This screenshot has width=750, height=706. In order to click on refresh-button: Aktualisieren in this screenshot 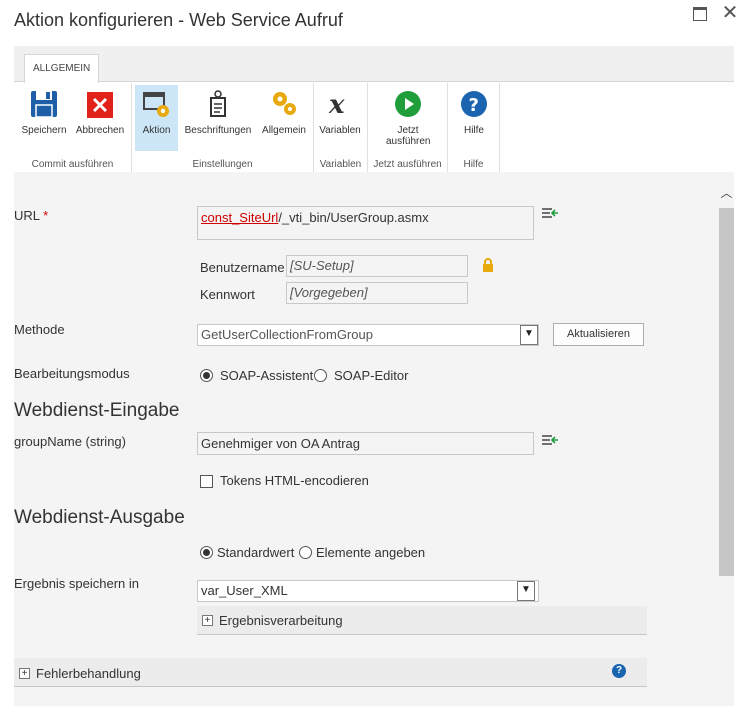, I will do `click(598, 334)`.